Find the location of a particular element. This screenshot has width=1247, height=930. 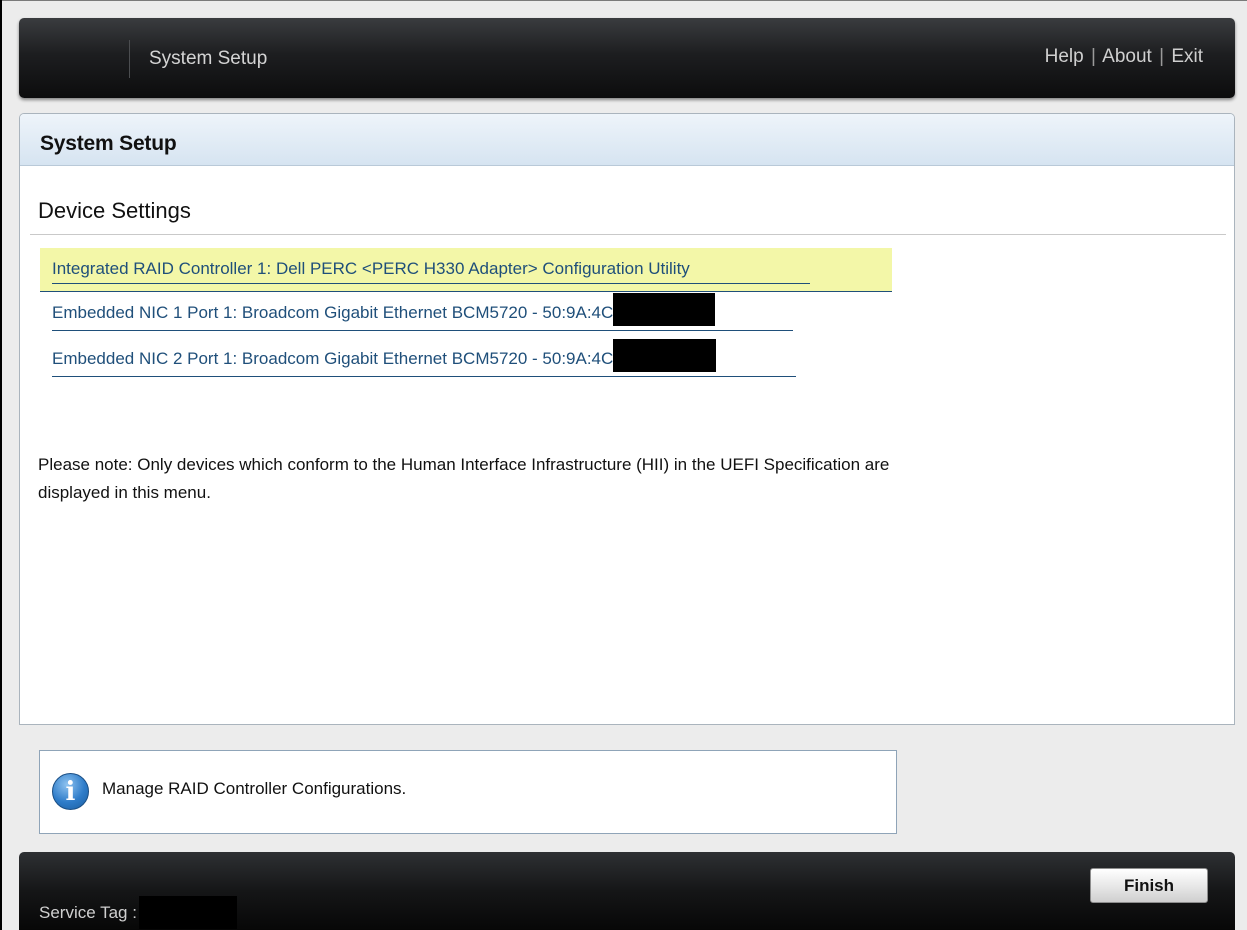

finish-button: Finish is located at coordinates (1149, 885).